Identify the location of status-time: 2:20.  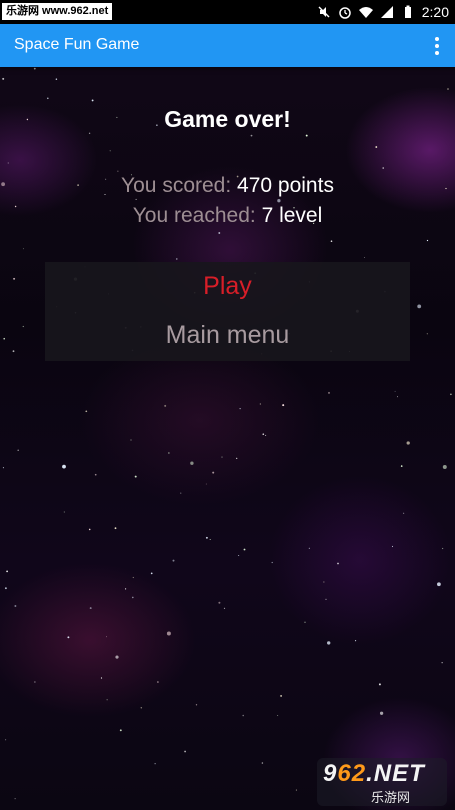
(435, 12).